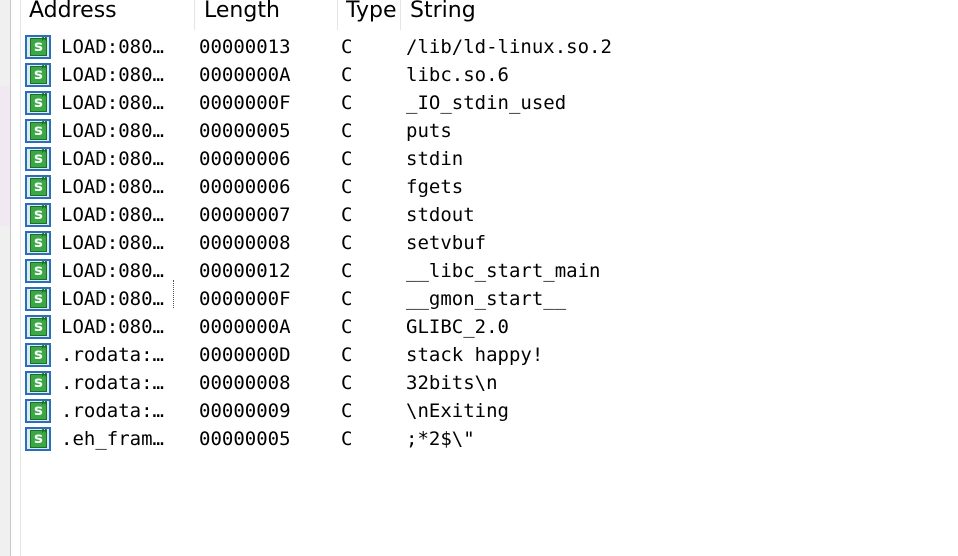 The width and height of the screenshot is (958, 556). I want to click on cell-string: stdout, so click(440, 215).